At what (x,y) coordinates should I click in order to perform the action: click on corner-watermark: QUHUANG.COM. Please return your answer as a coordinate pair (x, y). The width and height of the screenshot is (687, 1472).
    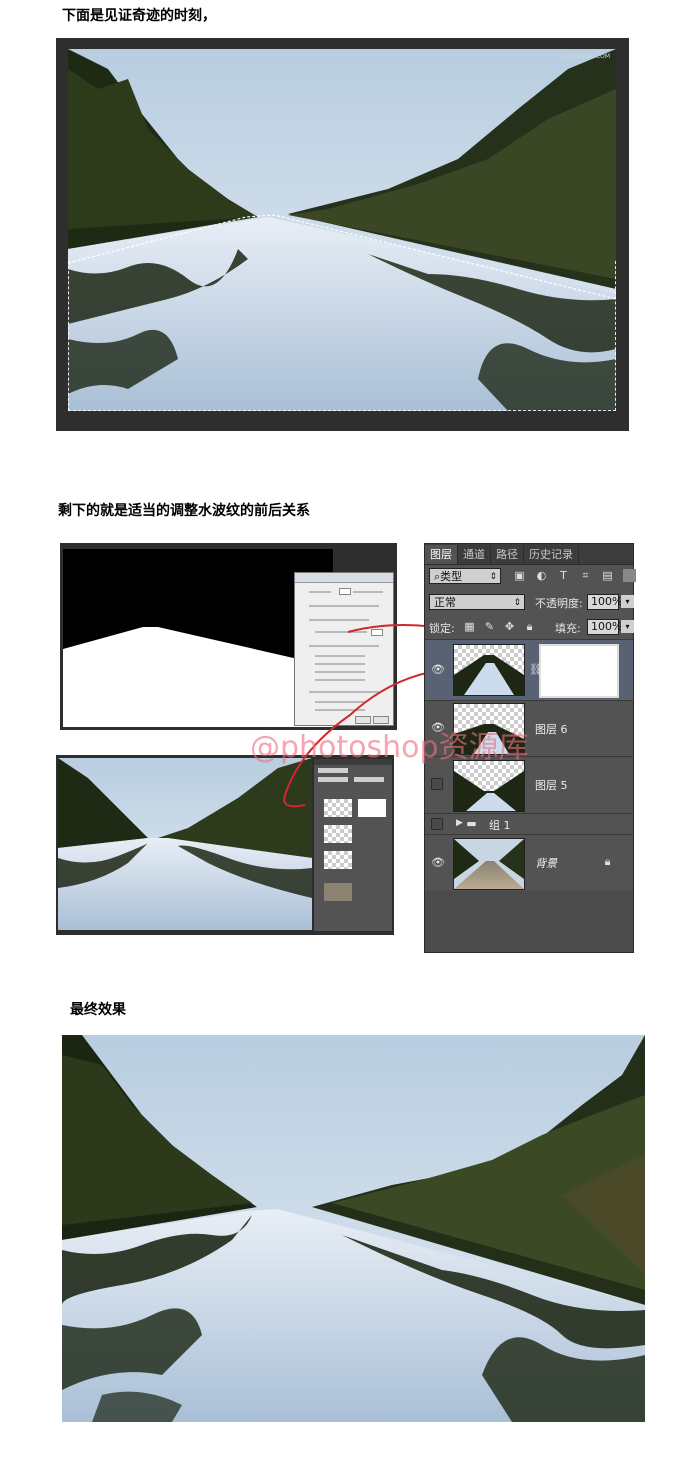
    Looking at the image, I should click on (586, 56).